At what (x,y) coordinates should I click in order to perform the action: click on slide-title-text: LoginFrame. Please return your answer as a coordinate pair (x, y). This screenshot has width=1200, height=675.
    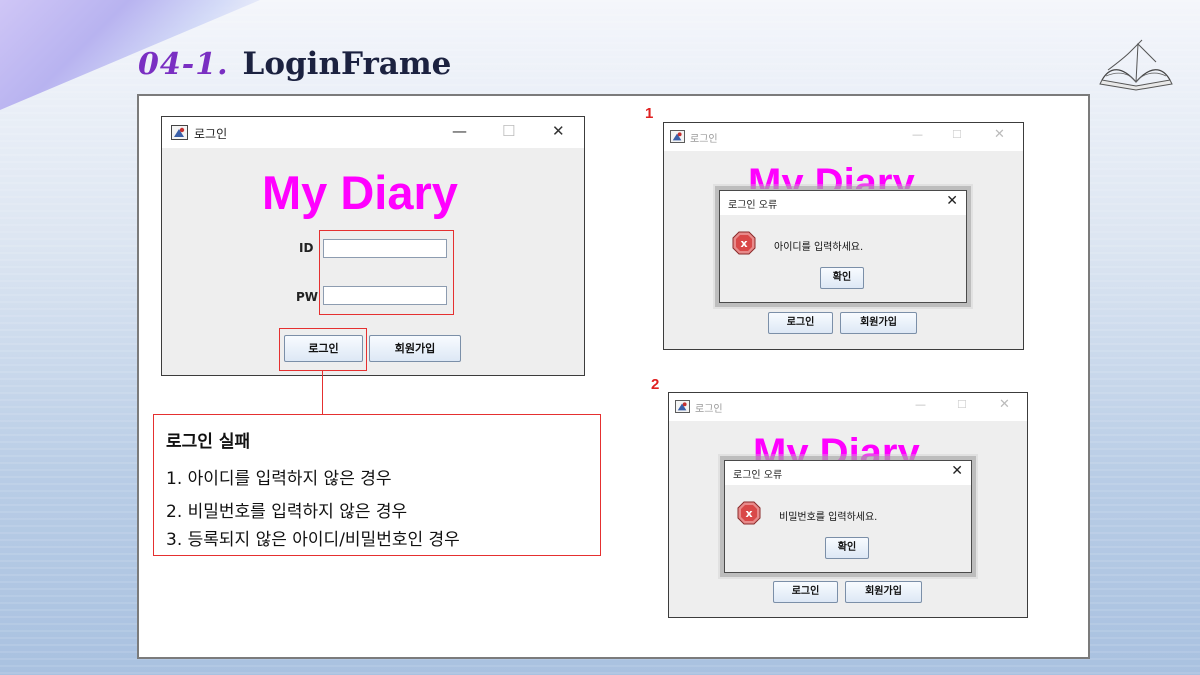
    Looking at the image, I should click on (347, 64).